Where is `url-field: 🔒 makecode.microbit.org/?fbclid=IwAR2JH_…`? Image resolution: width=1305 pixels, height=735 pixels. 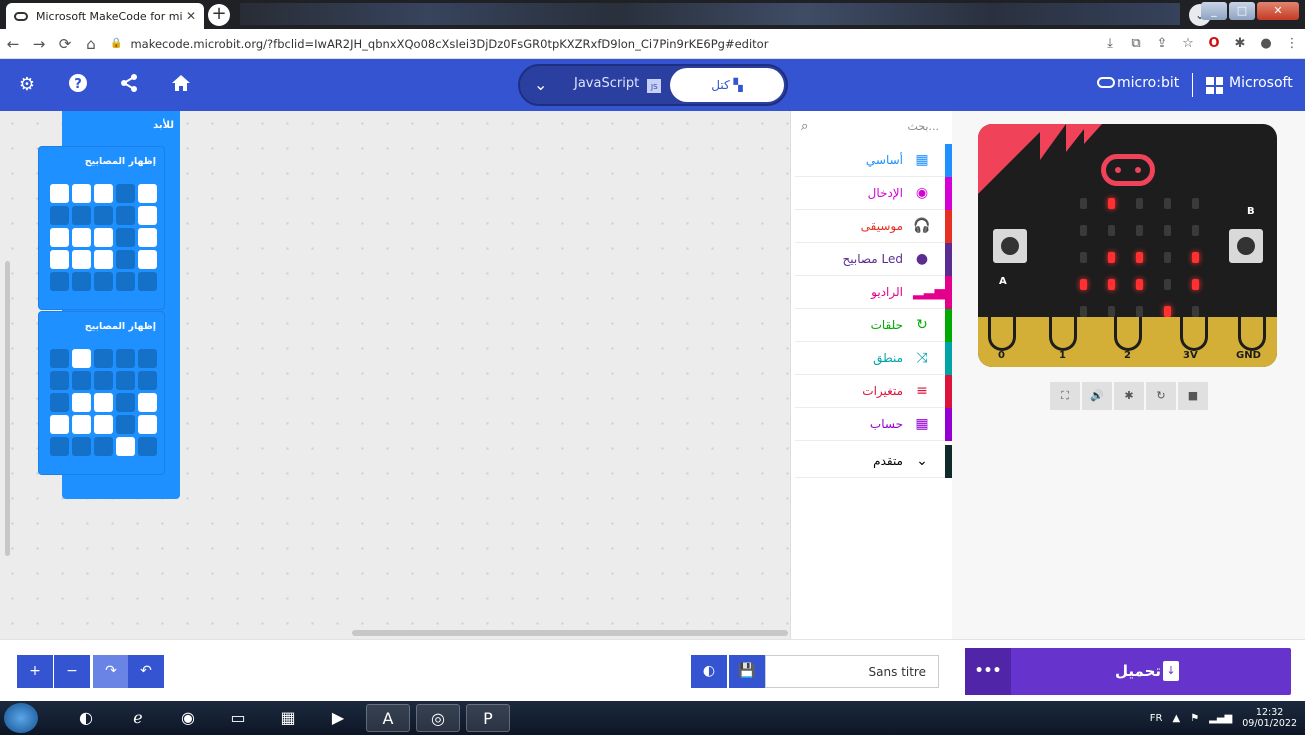 url-field: 🔒 makecode.microbit.org/?fbclid=IwAR2JH_… is located at coordinates (600, 44).